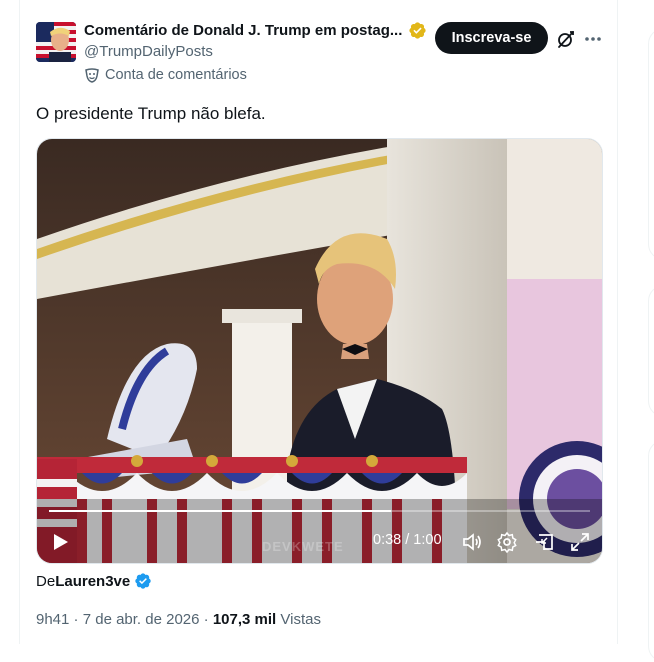 The image size is (654, 662). Describe the element at coordinates (56, 42) in the screenshot. I see `avatar` at that location.